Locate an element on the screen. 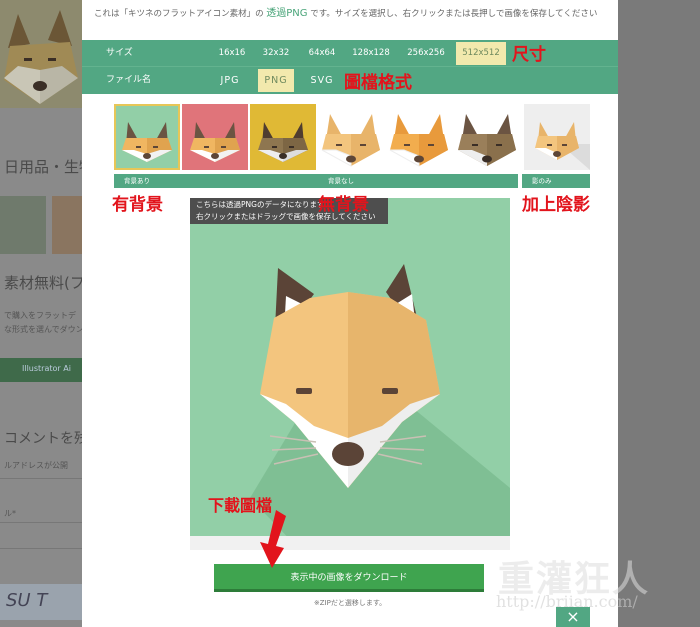 This screenshot has height=627, width=700. group-label-with-background: 背景あり is located at coordinates (216, 181).